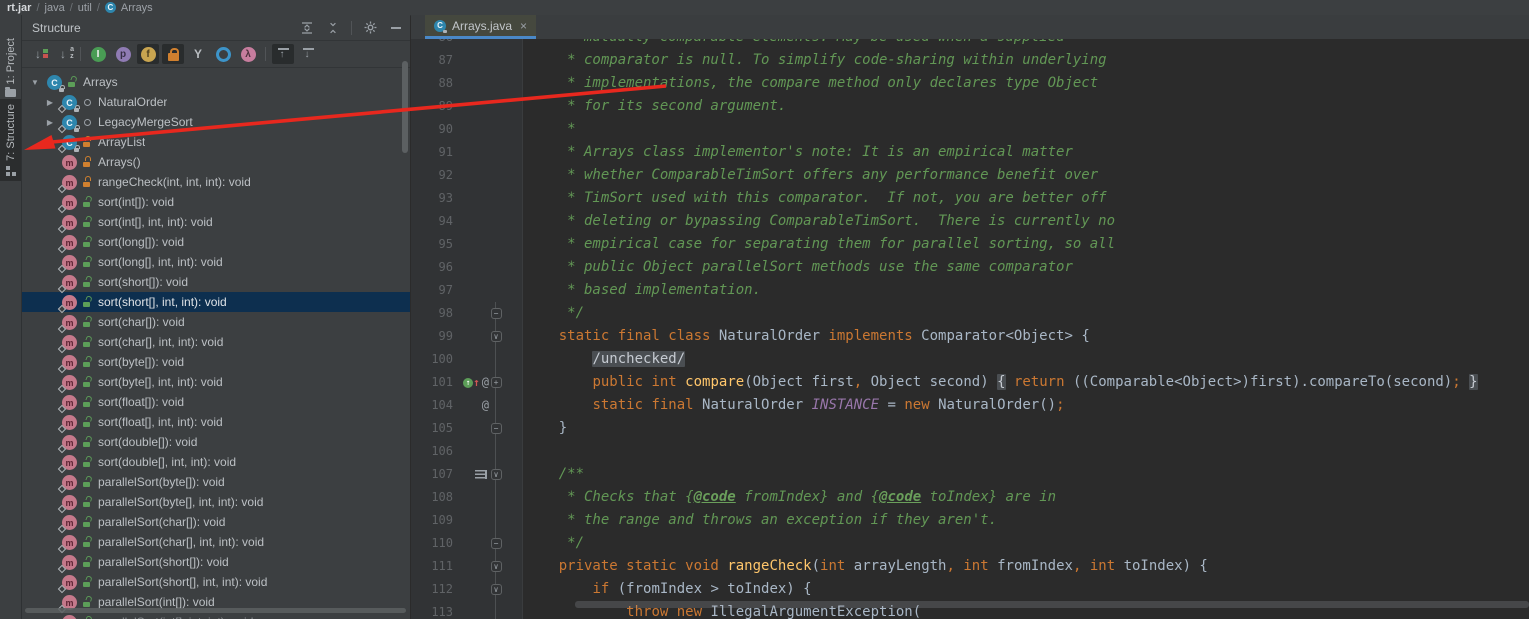 This screenshot has height=619, width=1529. Describe the element at coordinates (216, 322) in the screenshot. I see `tree-item: sort(char[]): void` at that location.